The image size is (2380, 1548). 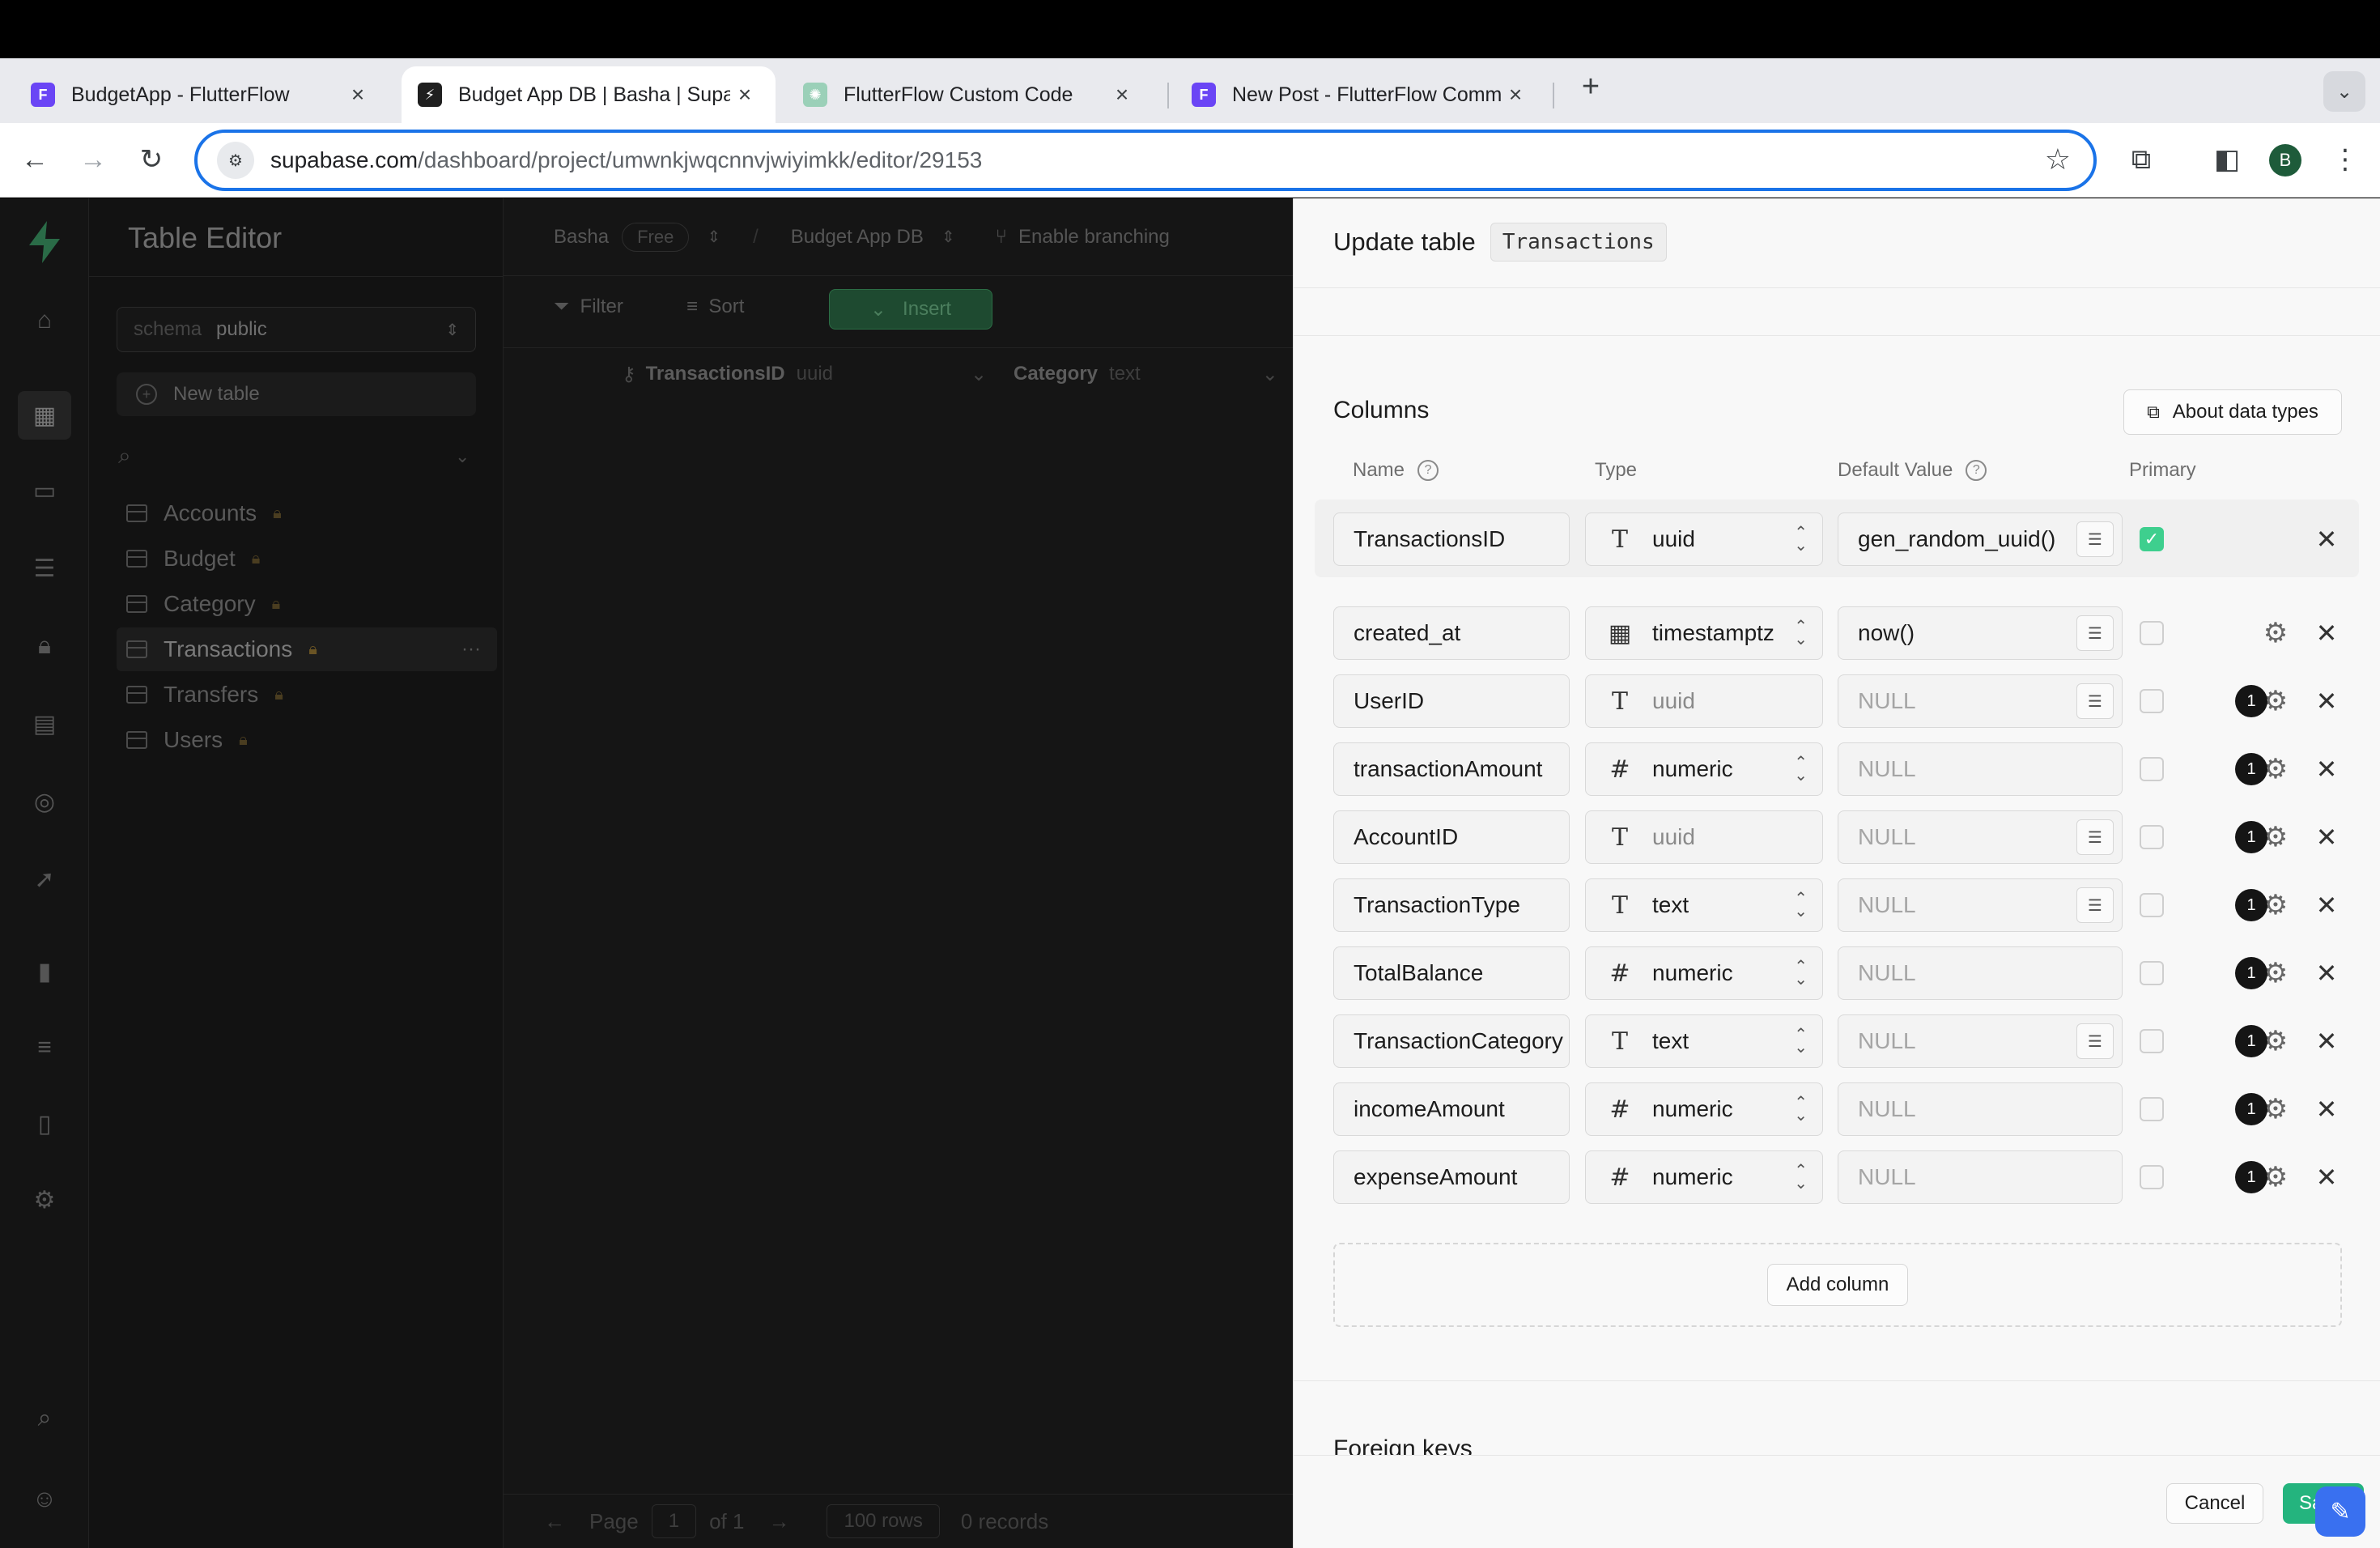 What do you see at coordinates (45, 242) in the screenshot?
I see `supabase-logo-icon` at bounding box center [45, 242].